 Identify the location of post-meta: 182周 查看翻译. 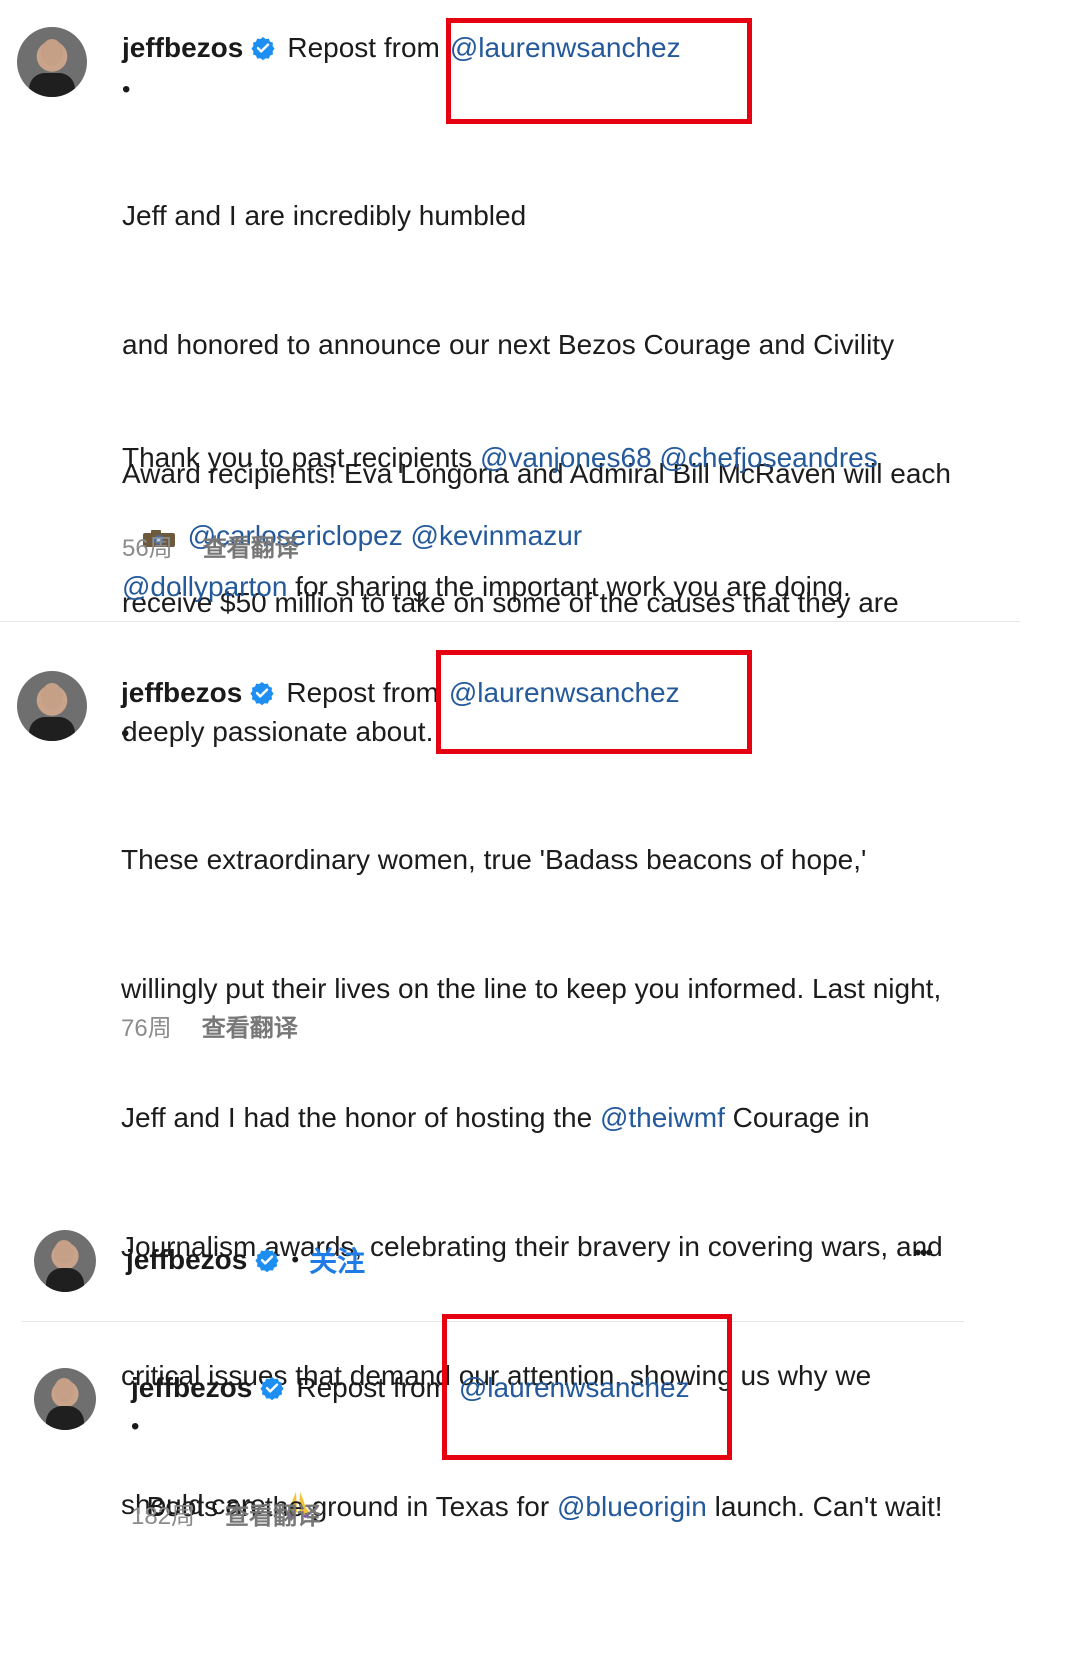
(226, 1513).